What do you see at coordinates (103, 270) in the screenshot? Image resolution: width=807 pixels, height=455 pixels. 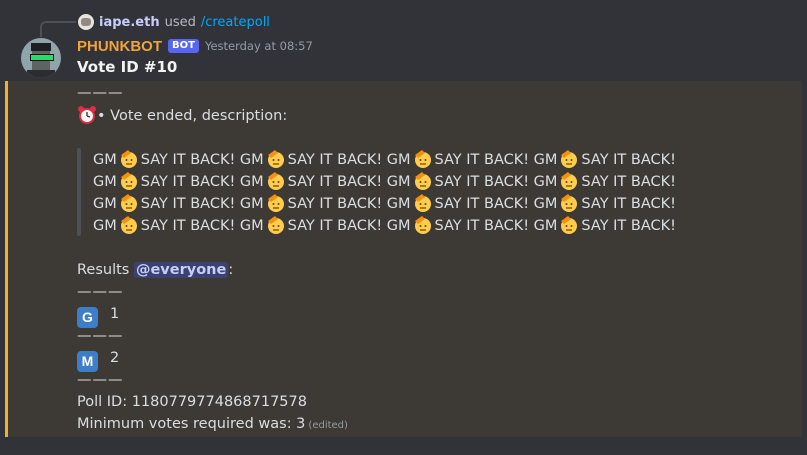 I see `results-label: Results` at bounding box center [103, 270].